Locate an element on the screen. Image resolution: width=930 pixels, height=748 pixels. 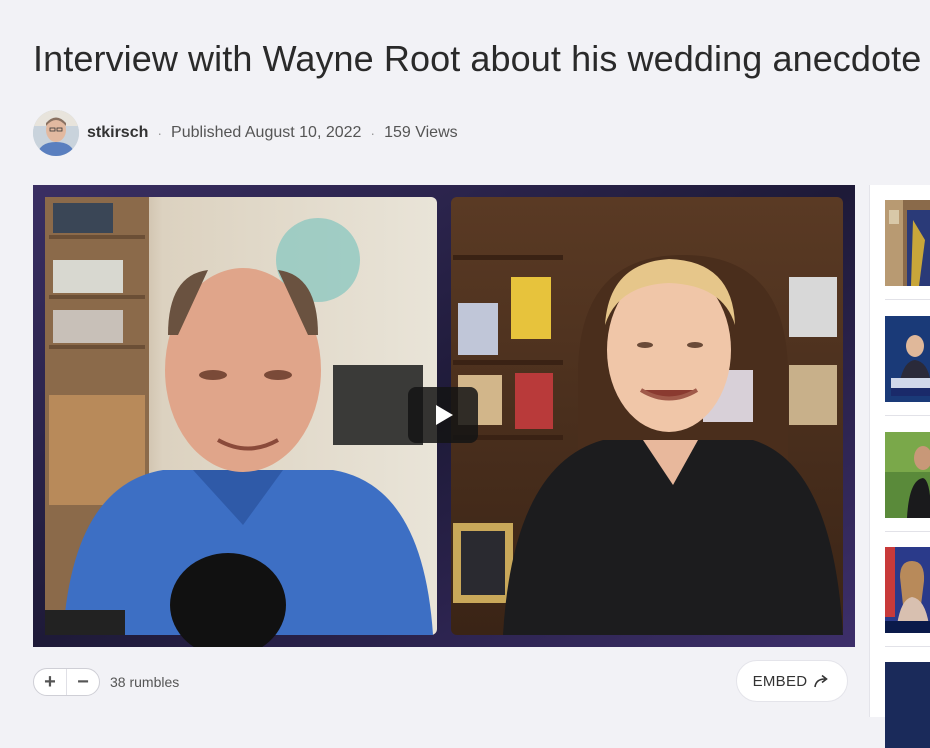
view-count: 159 Views is located at coordinates (421, 132).